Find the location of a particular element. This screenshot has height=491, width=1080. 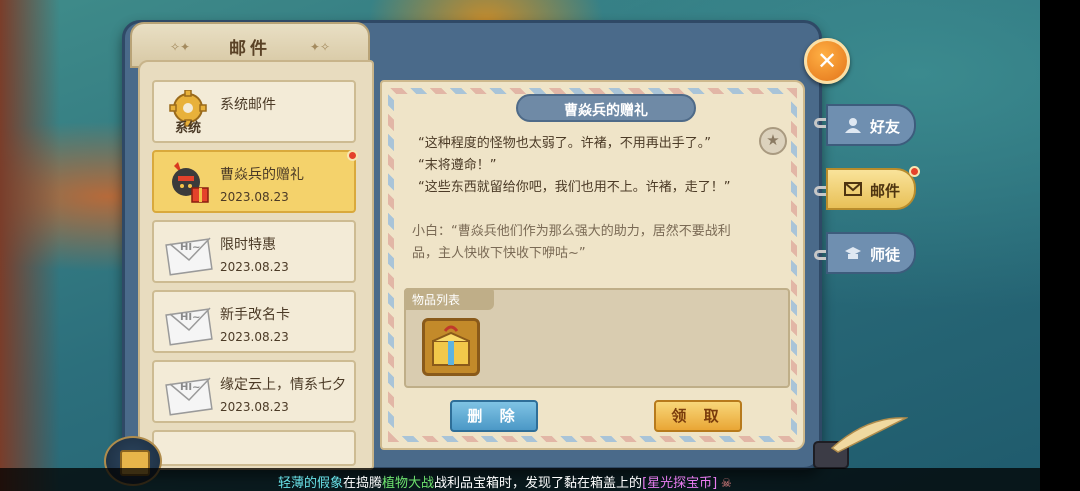

mail-item-rename-card: HI~ 新手改名卡 2023.08.23 is located at coordinates (254, 321).